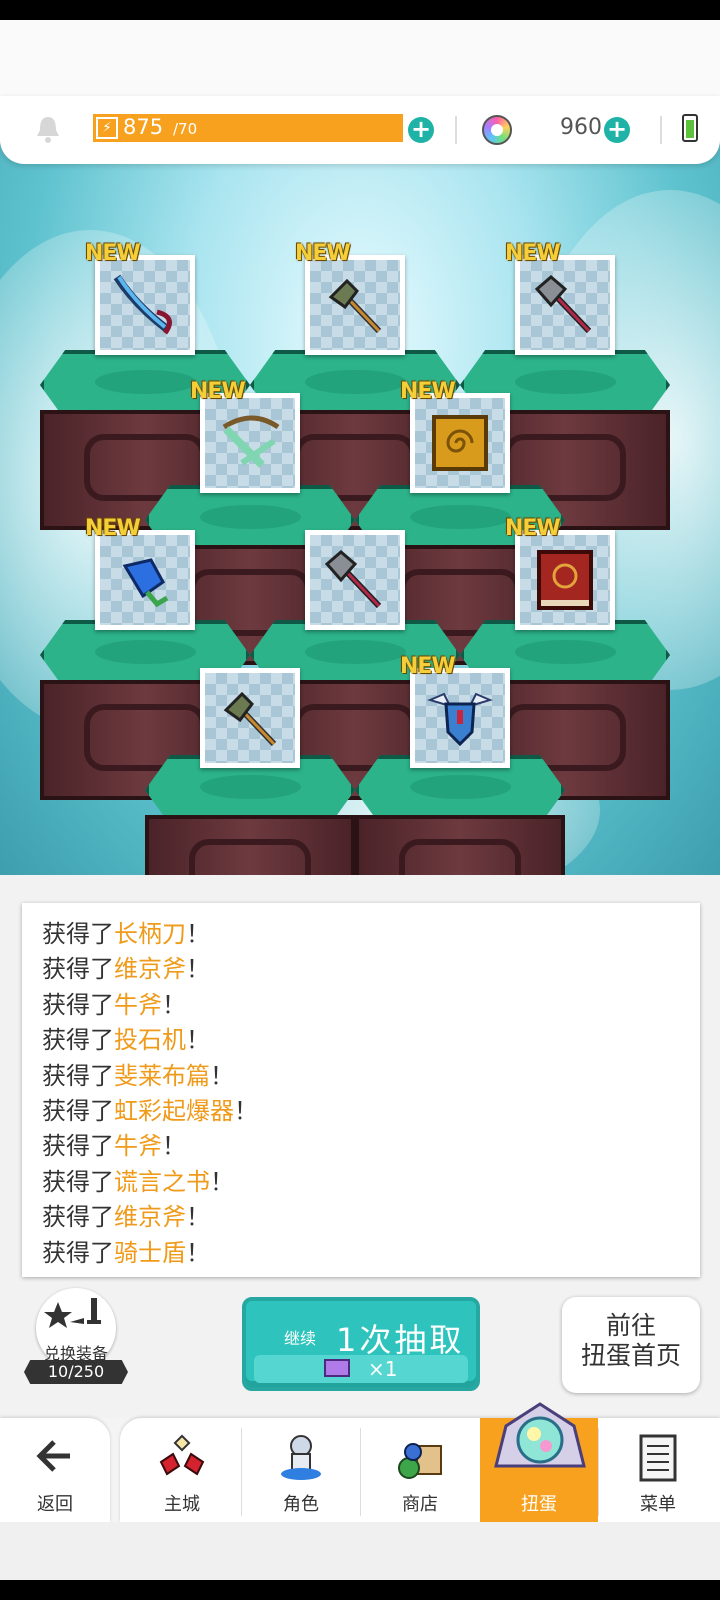  What do you see at coordinates (361, 1344) in the screenshot?
I see `draw-once-button: 继续 1次抽取 ×1` at bounding box center [361, 1344].